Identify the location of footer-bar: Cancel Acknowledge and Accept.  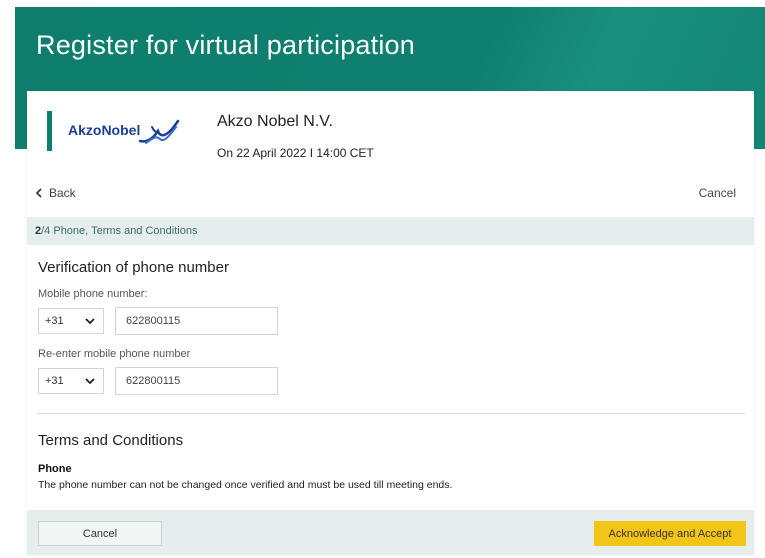
(390, 532).